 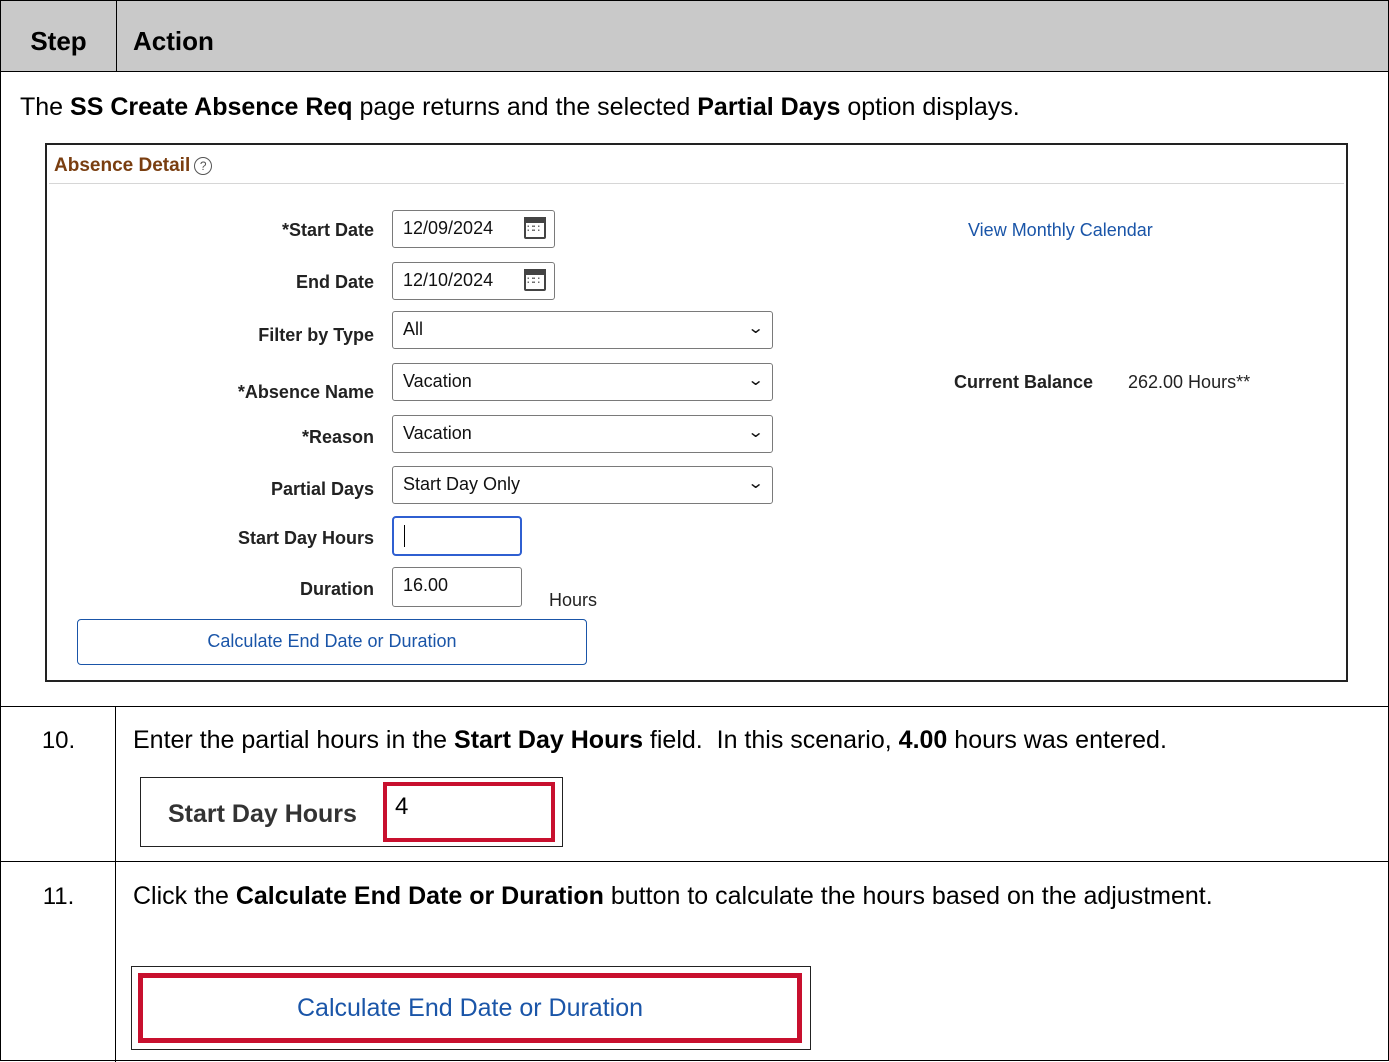 What do you see at coordinates (122, 165) in the screenshot?
I see `panel-title-text: Absence Detail` at bounding box center [122, 165].